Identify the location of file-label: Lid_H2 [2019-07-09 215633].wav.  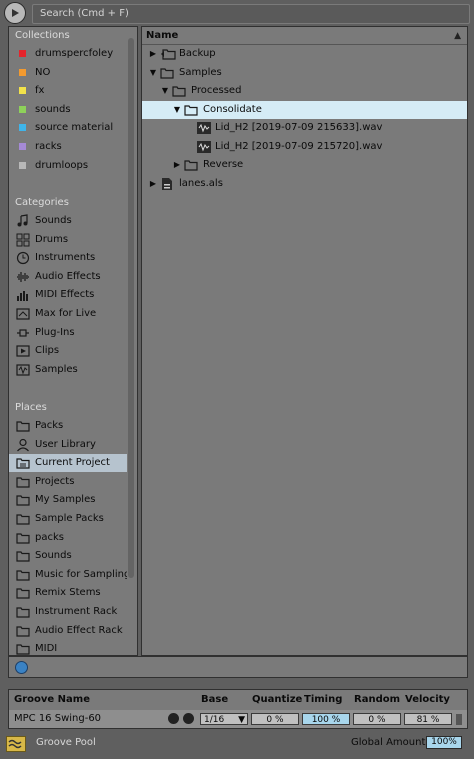
(299, 127).